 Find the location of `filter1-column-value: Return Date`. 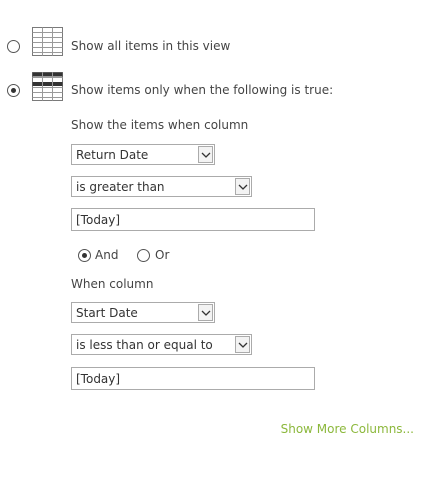

filter1-column-value: Return Date is located at coordinates (112, 155).